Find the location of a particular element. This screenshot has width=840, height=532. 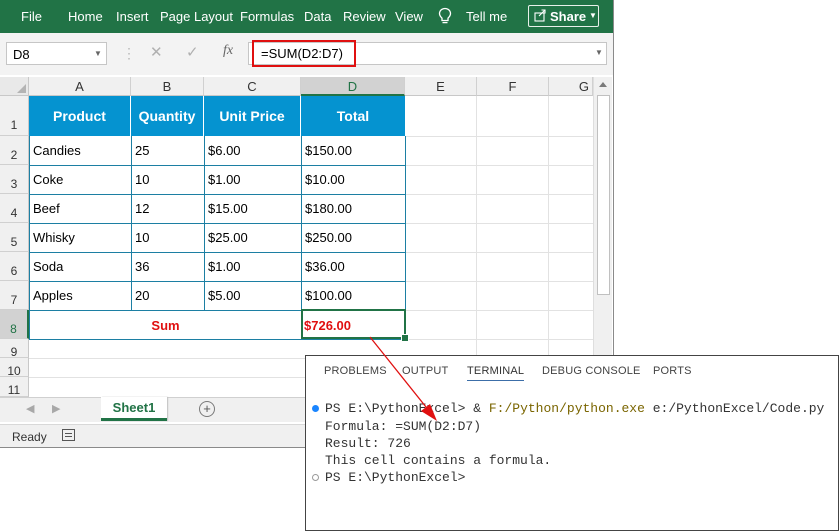

table-cell: $6.00 is located at coordinates (223, 150).